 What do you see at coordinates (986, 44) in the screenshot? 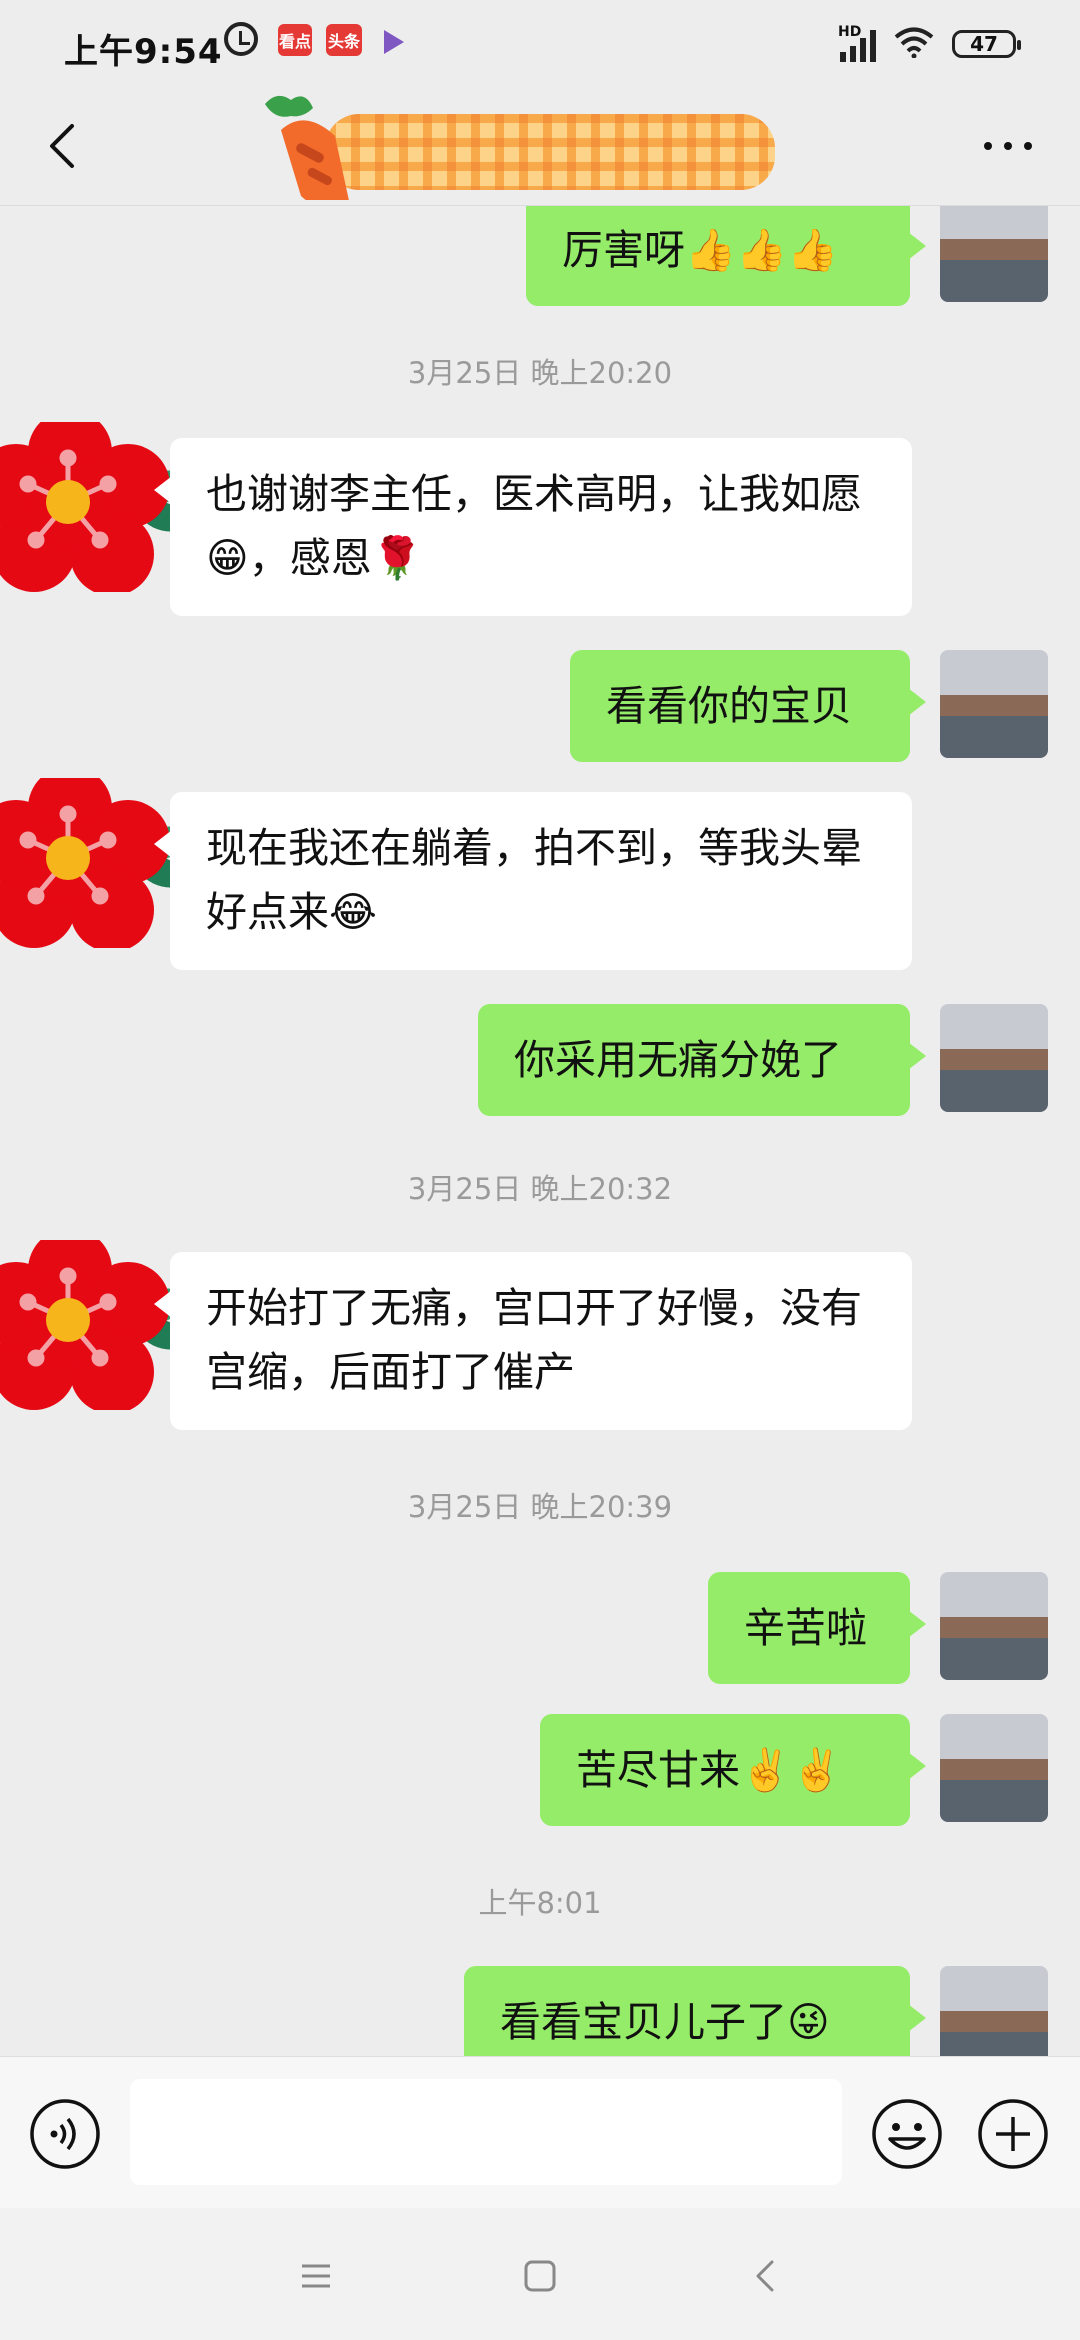
I see `battery-indicator: 47` at bounding box center [986, 44].